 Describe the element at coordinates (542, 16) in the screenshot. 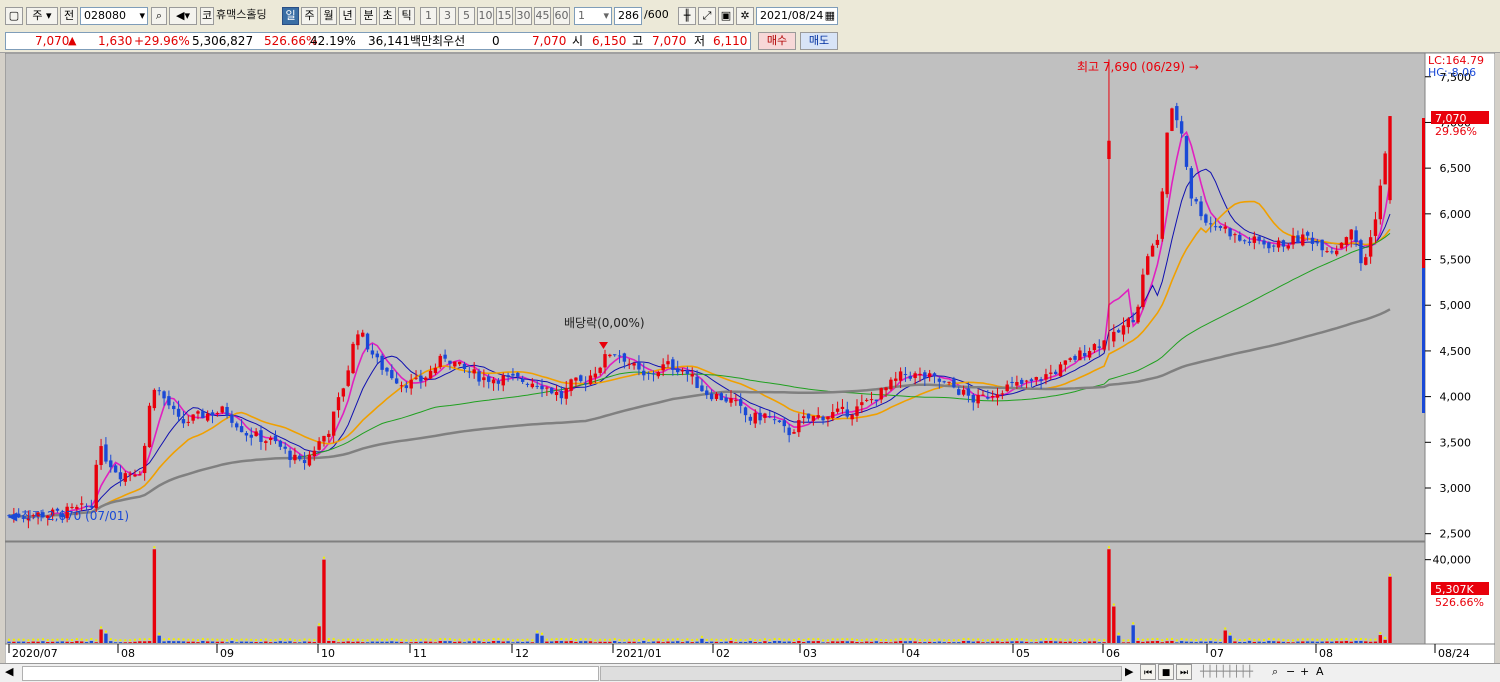

I see `interval-45-button: 45` at that location.